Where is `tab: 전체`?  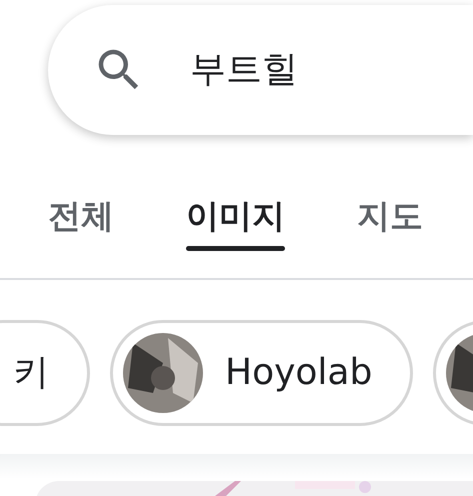
tab: 전체 is located at coordinates (81, 194).